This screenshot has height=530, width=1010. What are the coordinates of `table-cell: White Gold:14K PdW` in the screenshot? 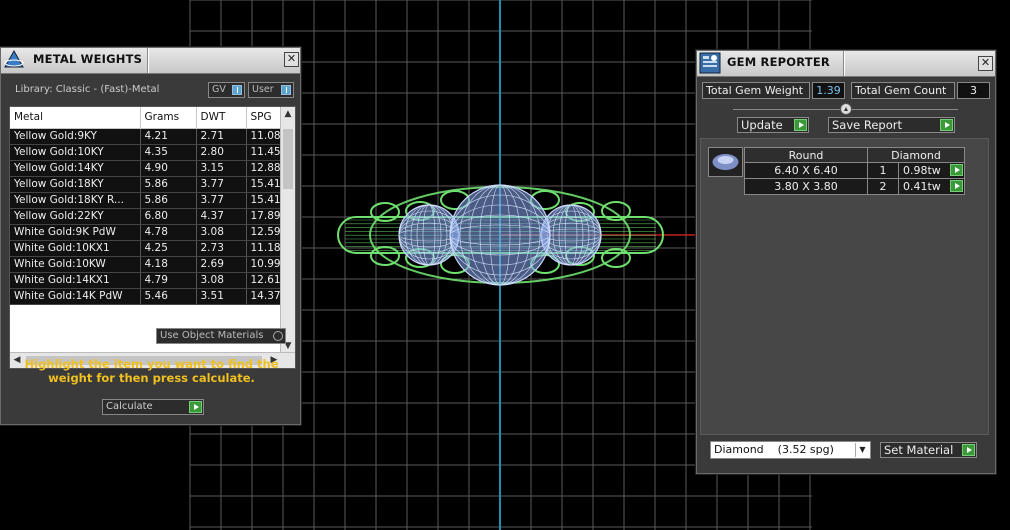 It's located at (75, 296).